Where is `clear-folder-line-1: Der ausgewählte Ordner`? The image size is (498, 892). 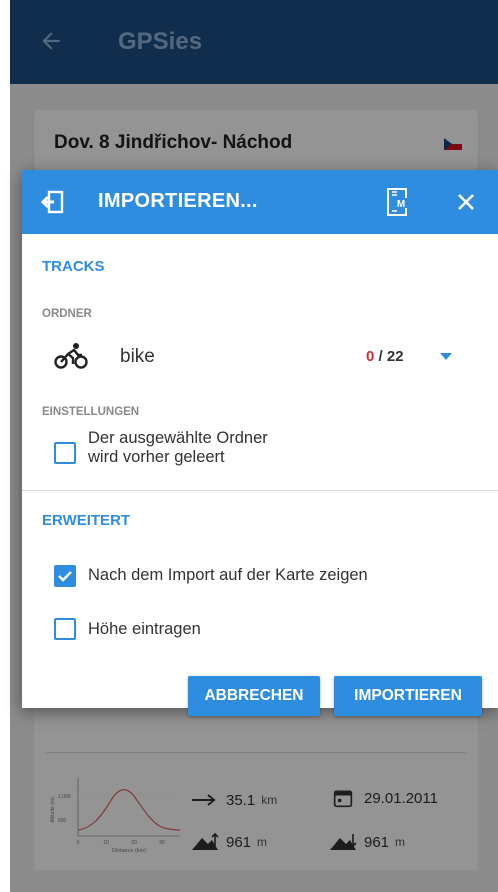
clear-folder-line-1: Der ausgewählte Ordner is located at coordinates (178, 438).